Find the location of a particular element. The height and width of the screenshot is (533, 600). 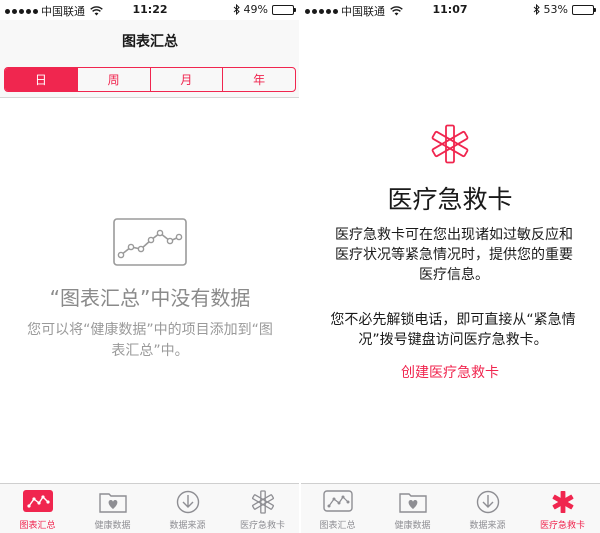

empty-state-title: “图表汇总”中没有数据 is located at coordinates (150, 298).